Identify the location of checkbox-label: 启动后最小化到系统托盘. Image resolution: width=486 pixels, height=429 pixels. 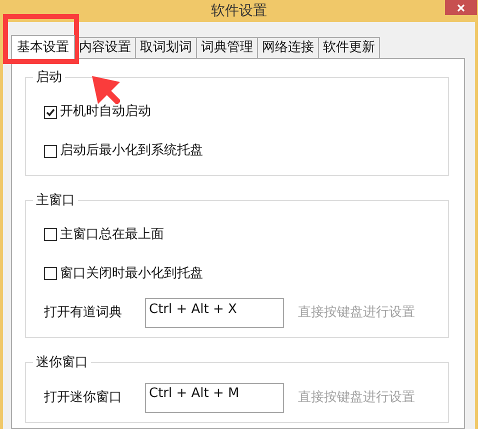
(131, 151).